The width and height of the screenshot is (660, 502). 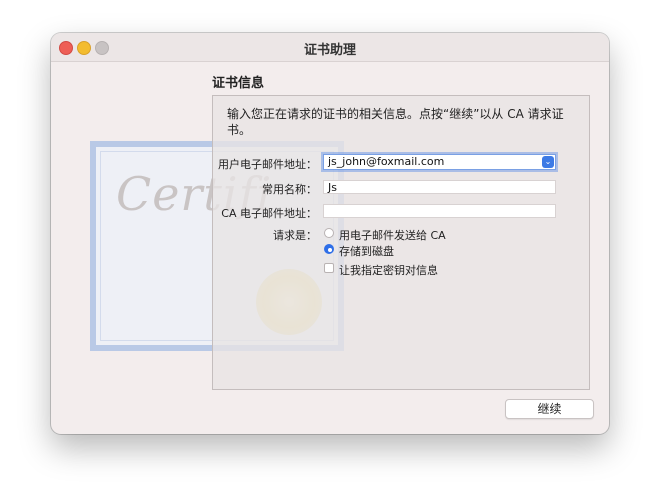 I want to click on email-to-ca-radio, so click(x=329, y=233).